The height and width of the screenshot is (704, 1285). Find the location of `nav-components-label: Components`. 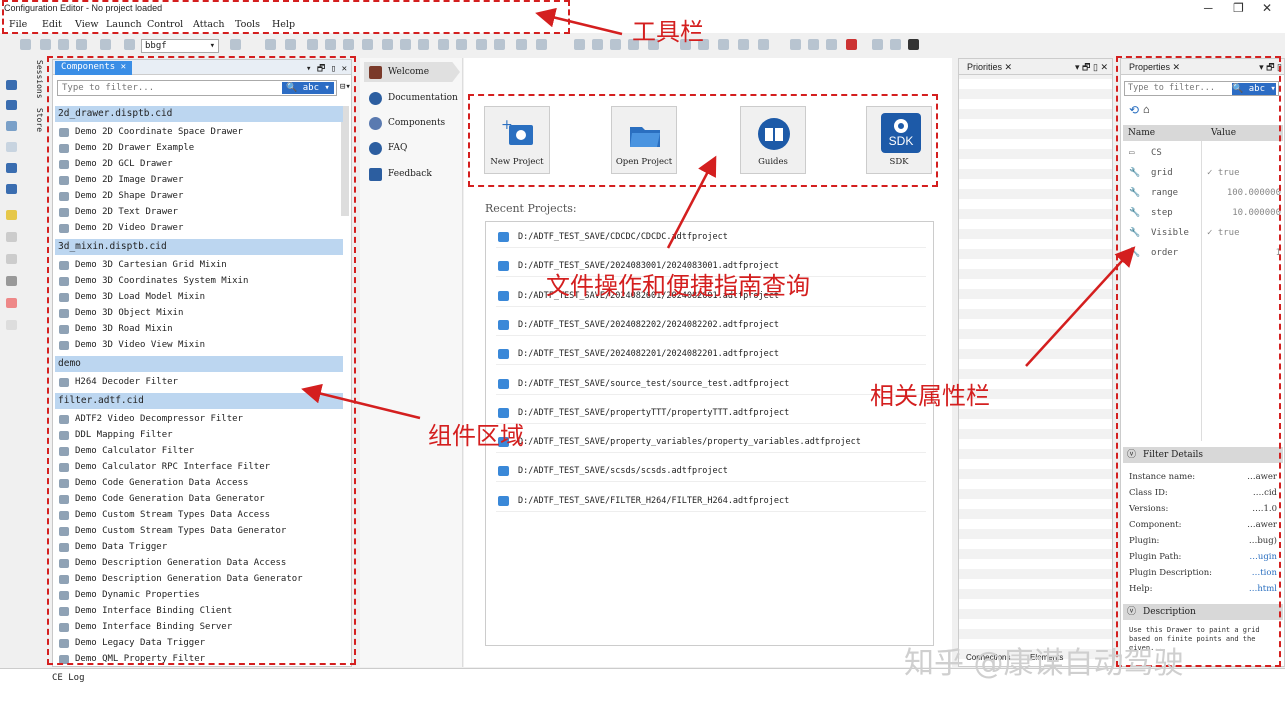

nav-components-label: Components is located at coordinates (417, 123).